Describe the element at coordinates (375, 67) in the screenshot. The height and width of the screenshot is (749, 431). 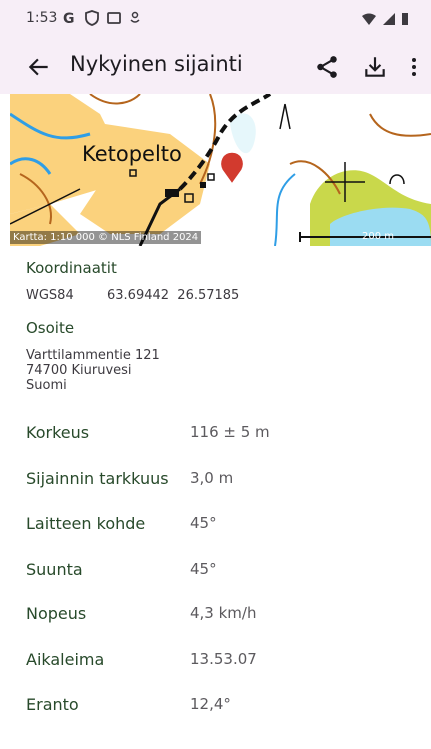
I see `download-icon` at that location.